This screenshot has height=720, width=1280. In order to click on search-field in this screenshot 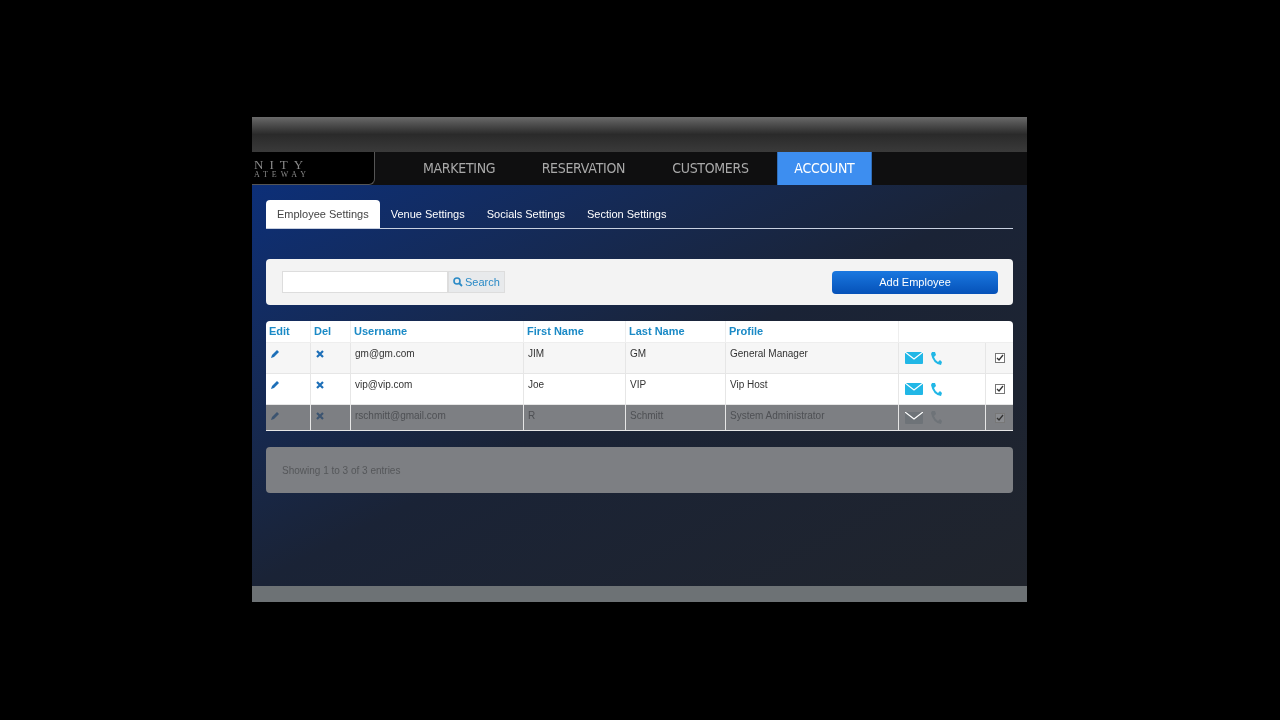, I will do `click(365, 282)`.